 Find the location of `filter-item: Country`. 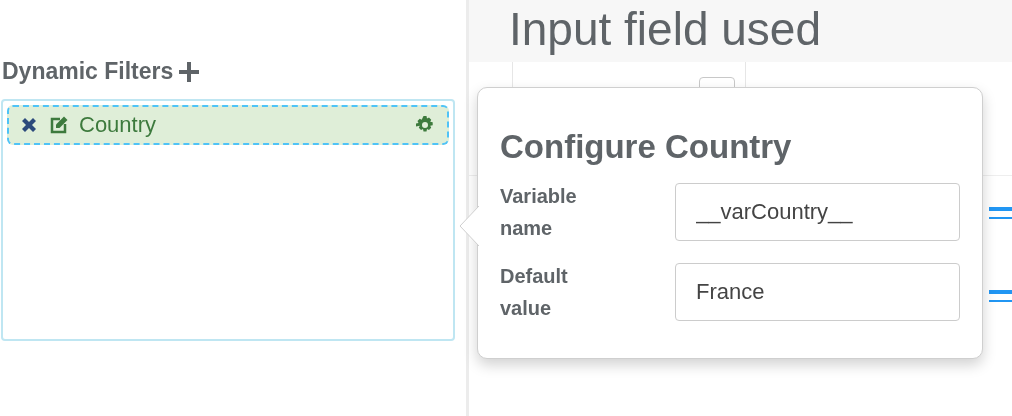

filter-item: Country is located at coordinates (228, 125).